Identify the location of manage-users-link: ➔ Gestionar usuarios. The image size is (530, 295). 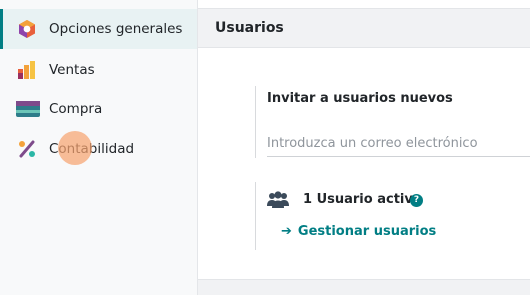
(358, 231).